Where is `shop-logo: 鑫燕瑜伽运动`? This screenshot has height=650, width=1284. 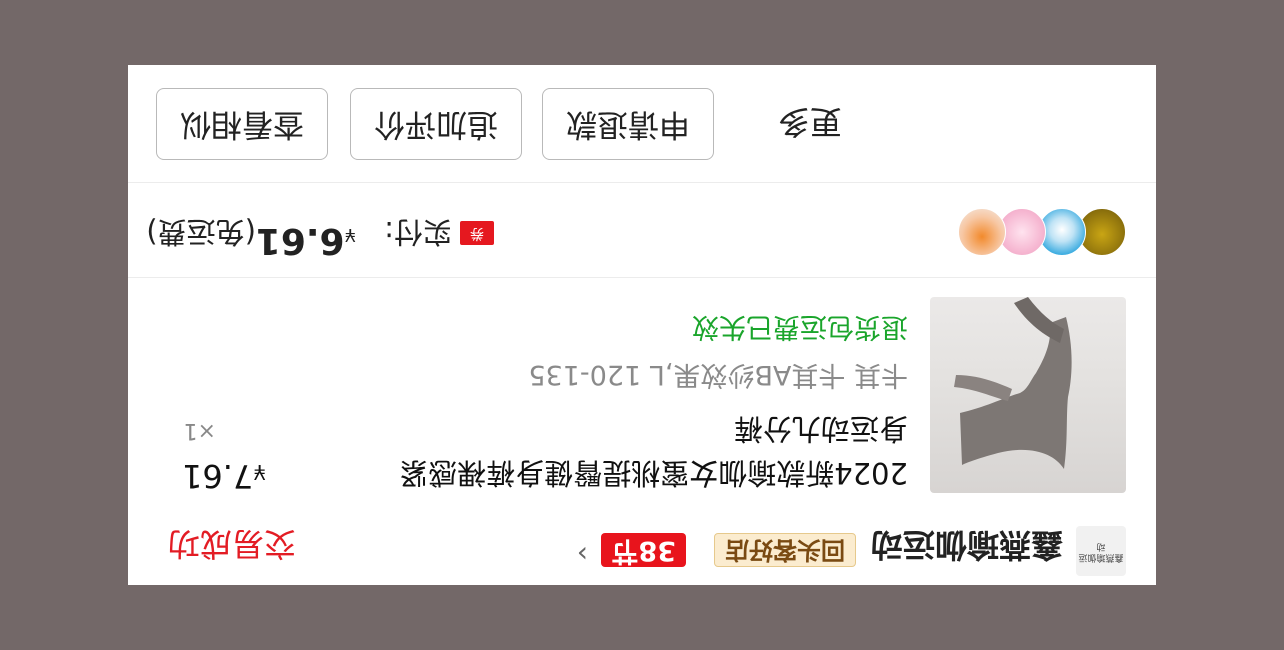 shop-logo: 鑫燕瑜伽运动 is located at coordinates (1101, 551).